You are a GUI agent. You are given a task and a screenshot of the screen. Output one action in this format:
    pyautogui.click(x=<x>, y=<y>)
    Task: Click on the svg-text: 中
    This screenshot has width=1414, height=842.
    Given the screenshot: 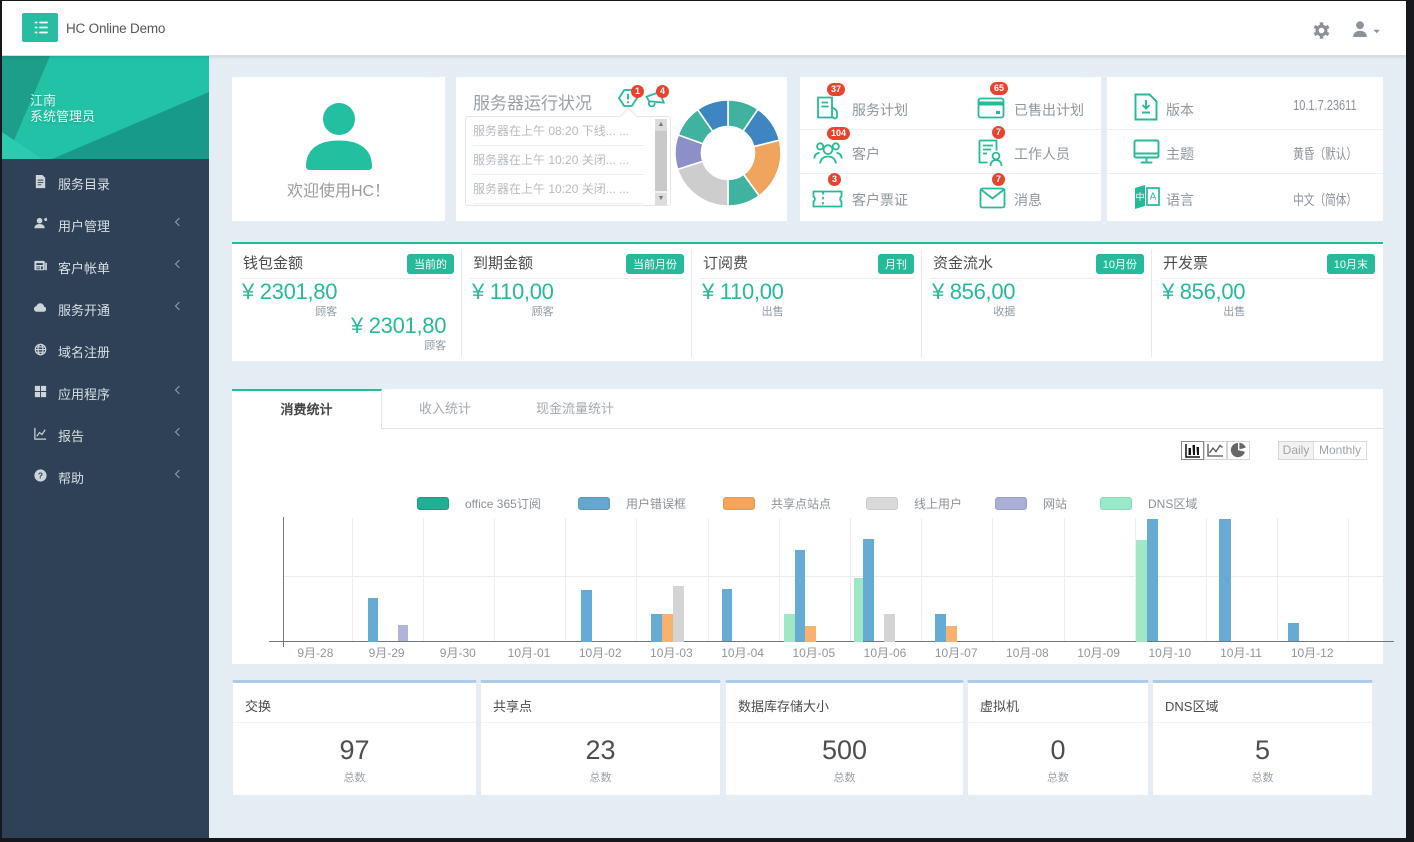 What is the action you would take?
    pyautogui.click(x=1139, y=196)
    